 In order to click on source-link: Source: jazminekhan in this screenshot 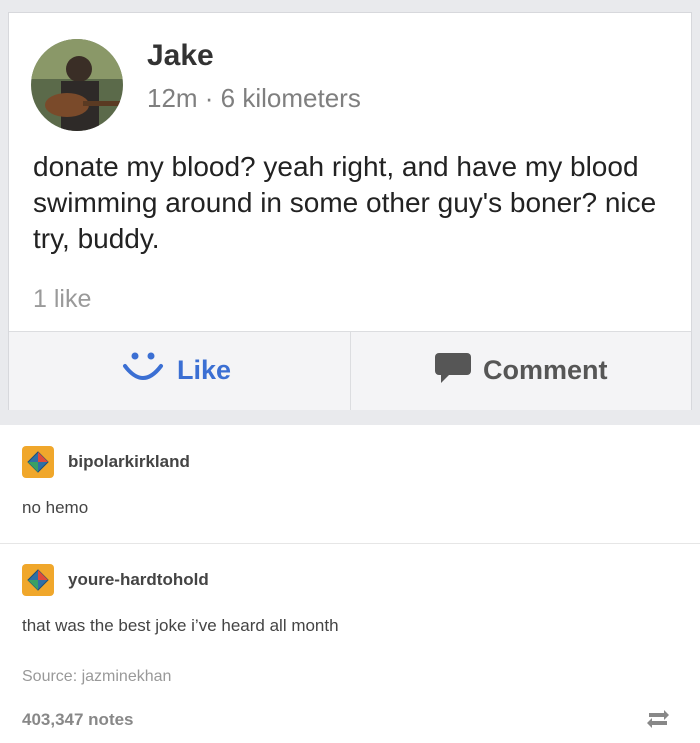, I will do `click(96, 677)`.